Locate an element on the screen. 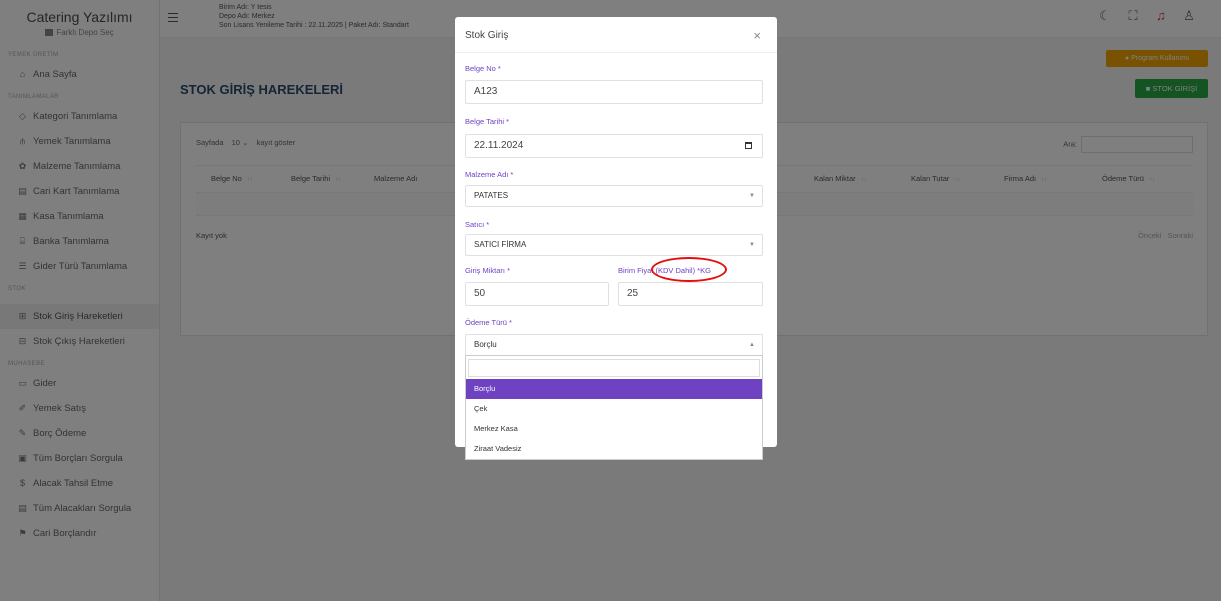  odeme-turu-dropdown: Borçlu Çek Merkez Kasa Ziraat Vadesiz is located at coordinates (614, 407).